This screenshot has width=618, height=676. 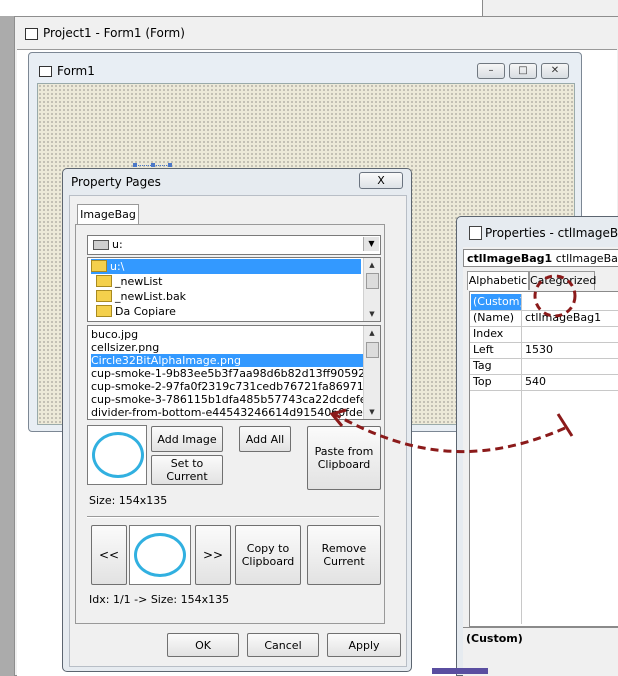 I want to click on dropdown-arrow-icon: ▼, so click(x=371, y=244).